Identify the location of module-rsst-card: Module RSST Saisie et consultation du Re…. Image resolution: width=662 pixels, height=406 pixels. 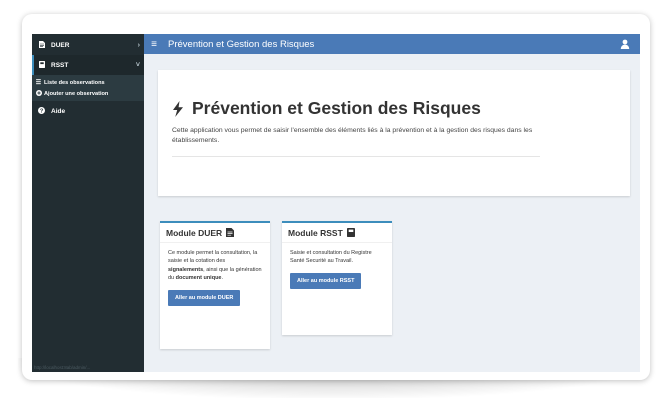
(337, 278).